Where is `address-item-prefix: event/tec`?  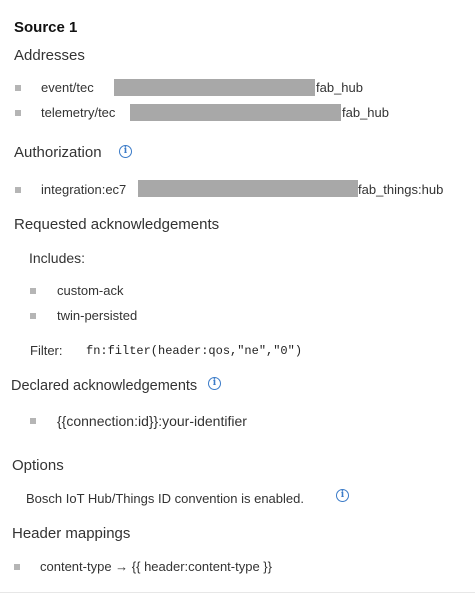
address-item-prefix: event/tec is located at coordinates (67, 87).